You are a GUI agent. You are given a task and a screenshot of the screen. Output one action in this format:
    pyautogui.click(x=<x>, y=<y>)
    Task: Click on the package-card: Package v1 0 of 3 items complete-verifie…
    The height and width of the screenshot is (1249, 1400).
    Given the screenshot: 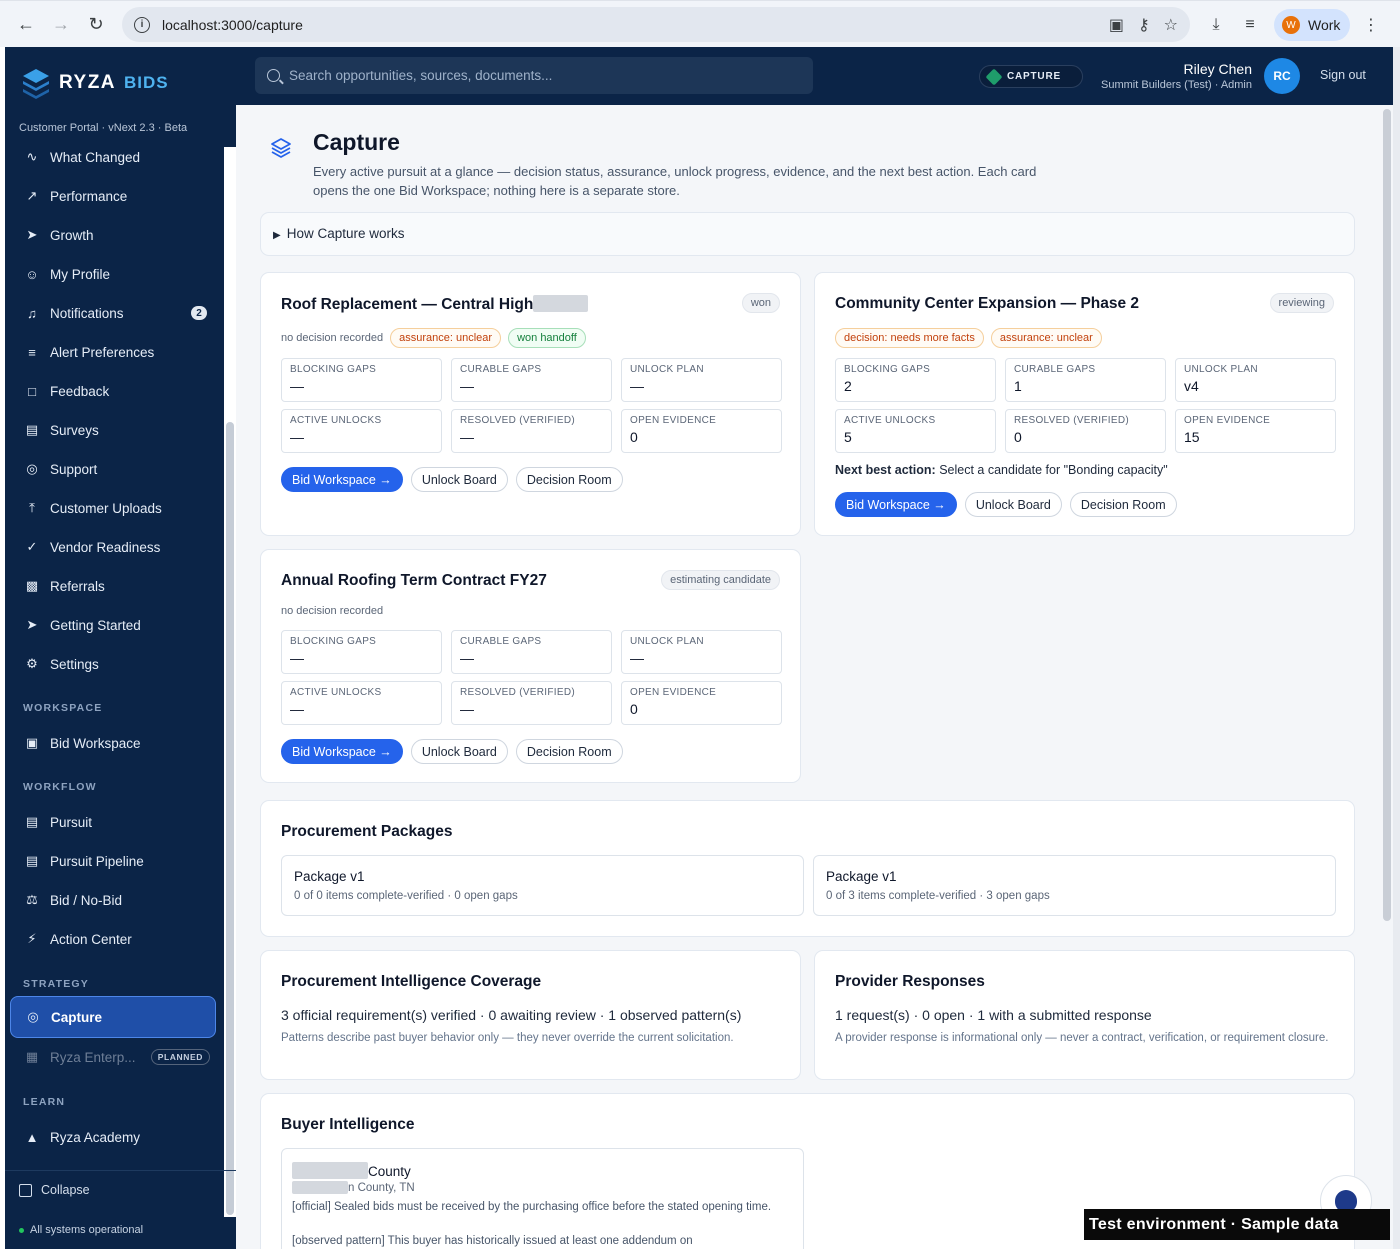 What is the action you would take?
    pyautogui.click(x=1074, y=885)
    